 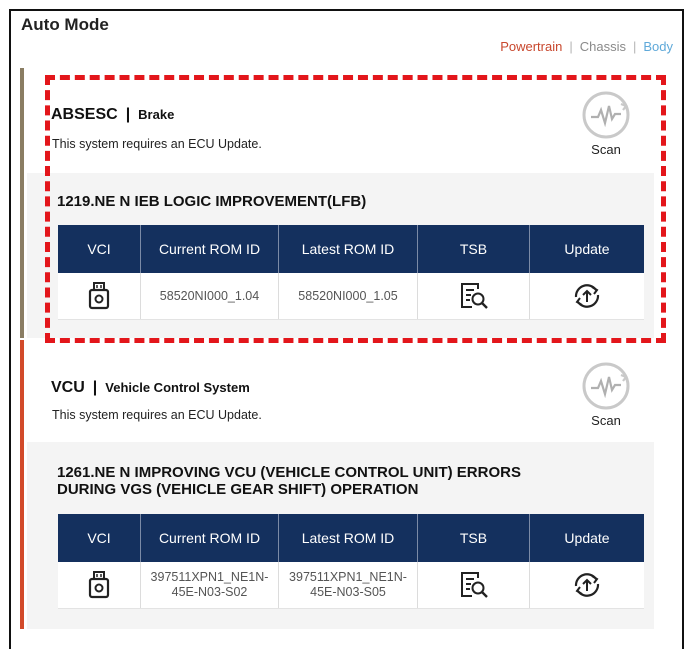 I want to click on update-title-line1: 1219.NE N IEB LOGIC IMPROVEMENT(LFB), so click(x=212, y=201).